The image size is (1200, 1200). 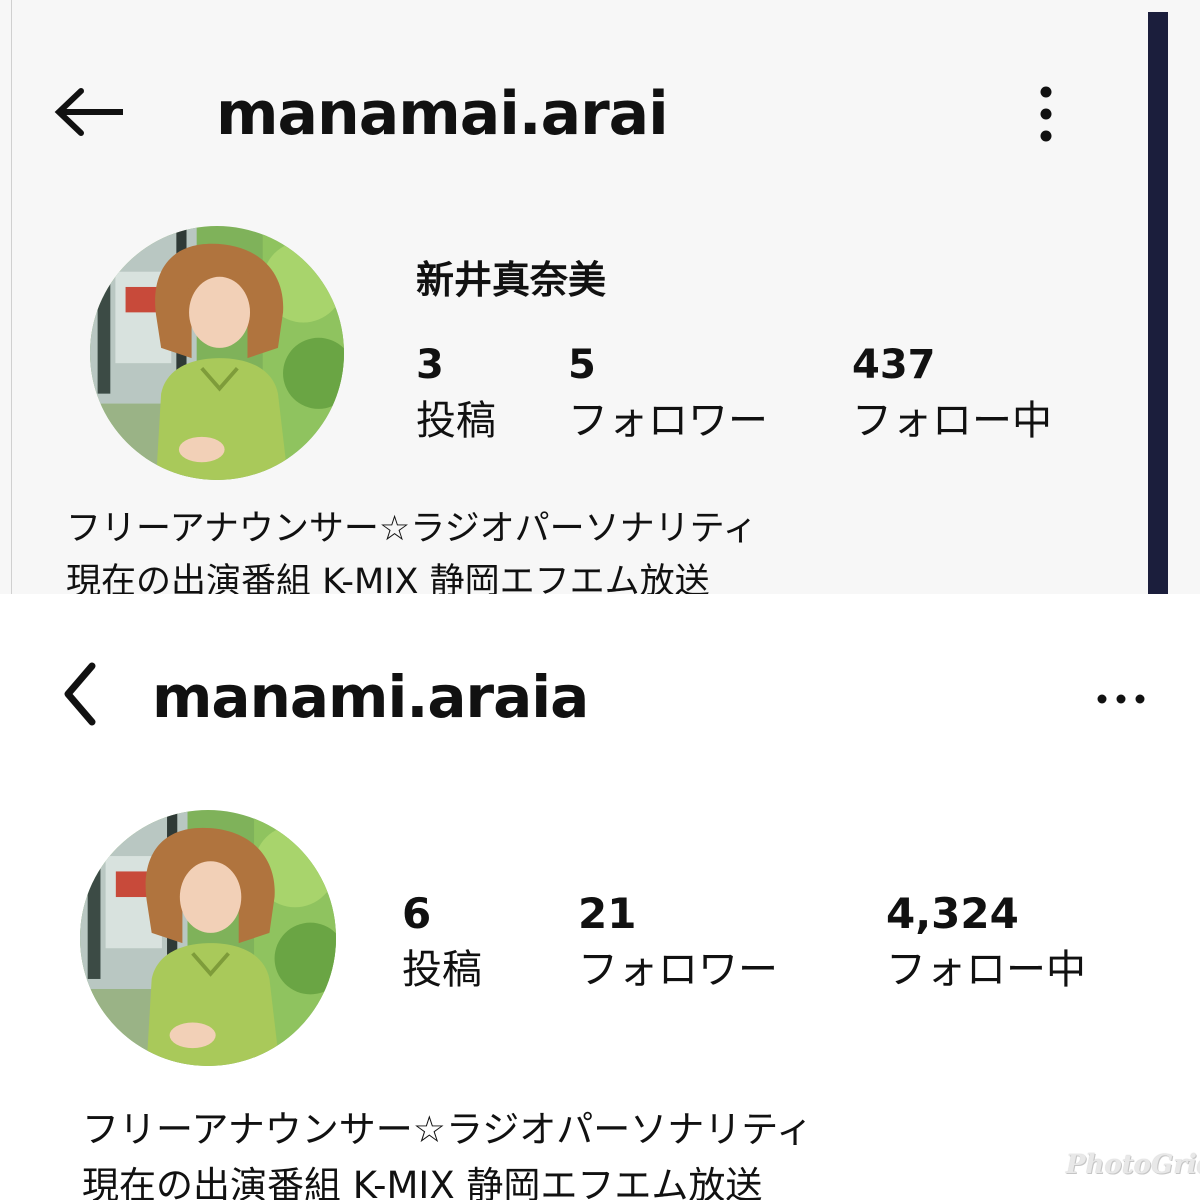 What do you see at coordinates (1158, 303) in the screenshot?
I see `scroll-bar` at bounding box center [1158, 303].